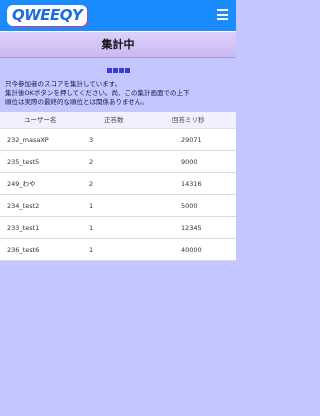 This screenshot has width=320, height=416. I want to click on message-line: 只今参加者のスコアを集計しています。, so click(63, 84).